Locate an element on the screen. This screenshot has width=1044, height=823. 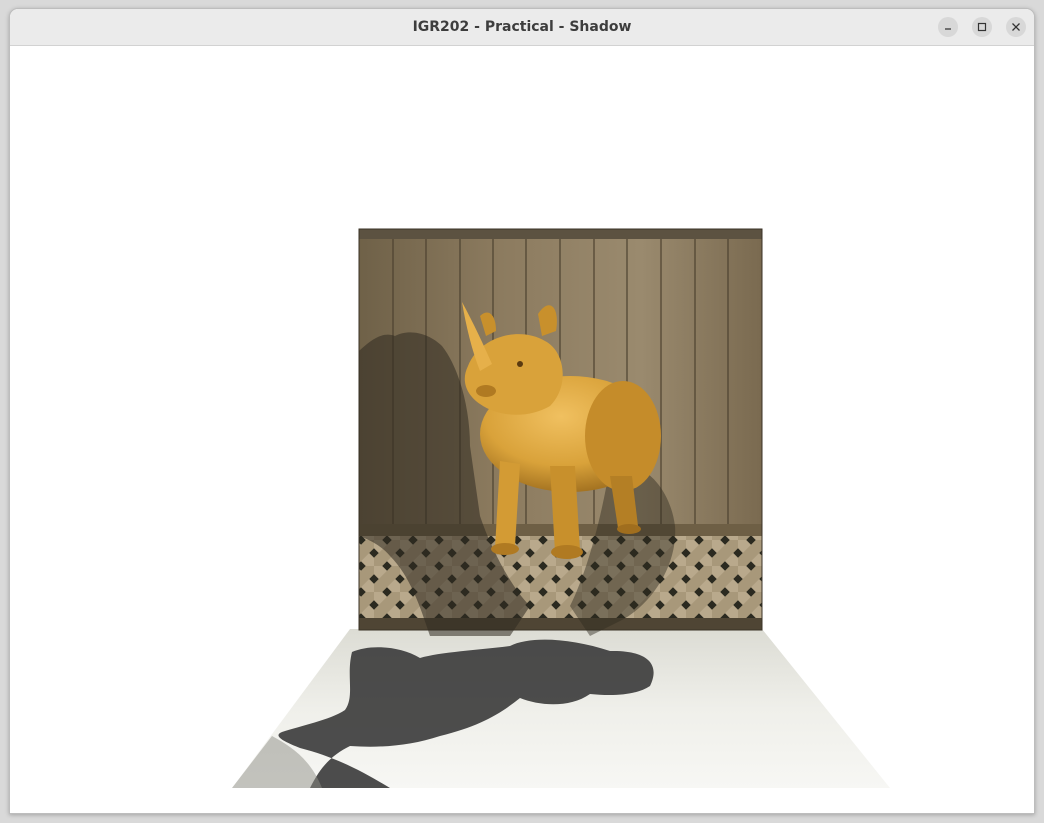
minimize-button is located at coordinates (948, 27).